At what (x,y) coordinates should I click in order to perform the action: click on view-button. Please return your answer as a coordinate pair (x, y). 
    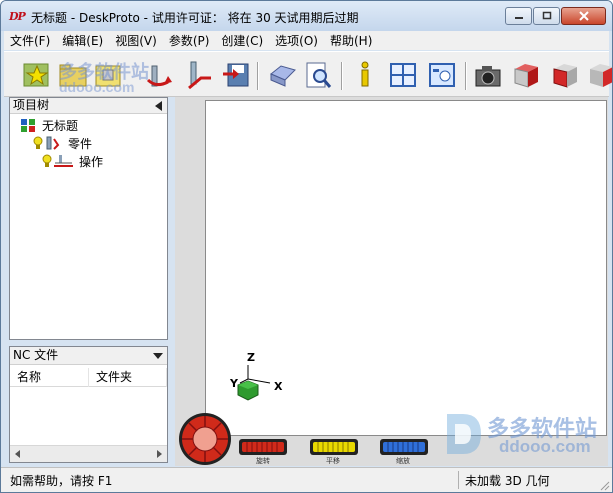
    Looking at the image, I should click on (442, 75).